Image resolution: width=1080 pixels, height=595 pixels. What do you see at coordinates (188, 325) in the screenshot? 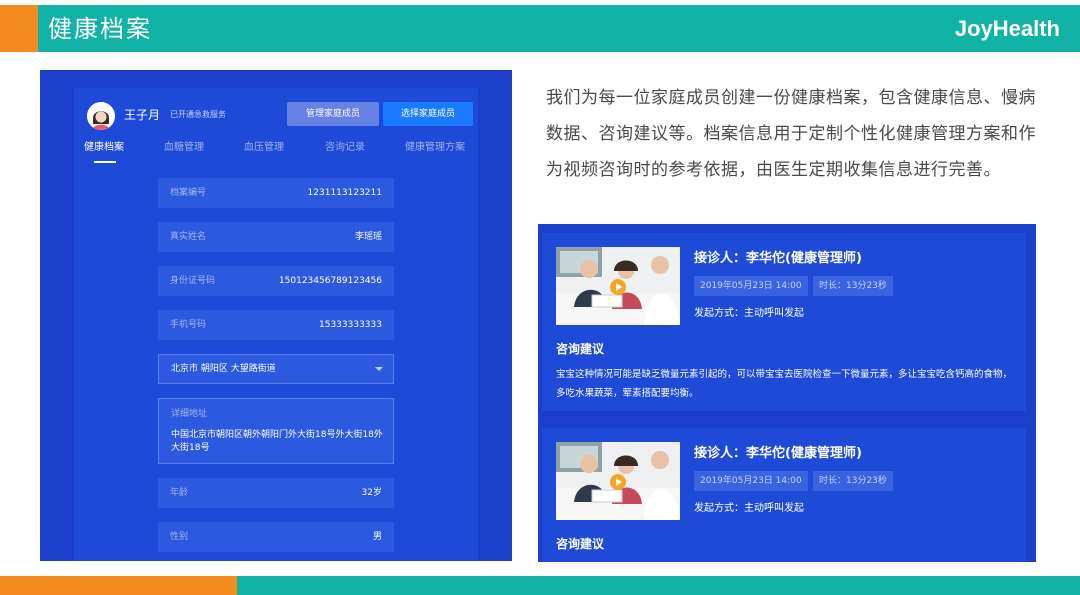
I see `field-label: 手机号码` at bounding box center [188, 325].